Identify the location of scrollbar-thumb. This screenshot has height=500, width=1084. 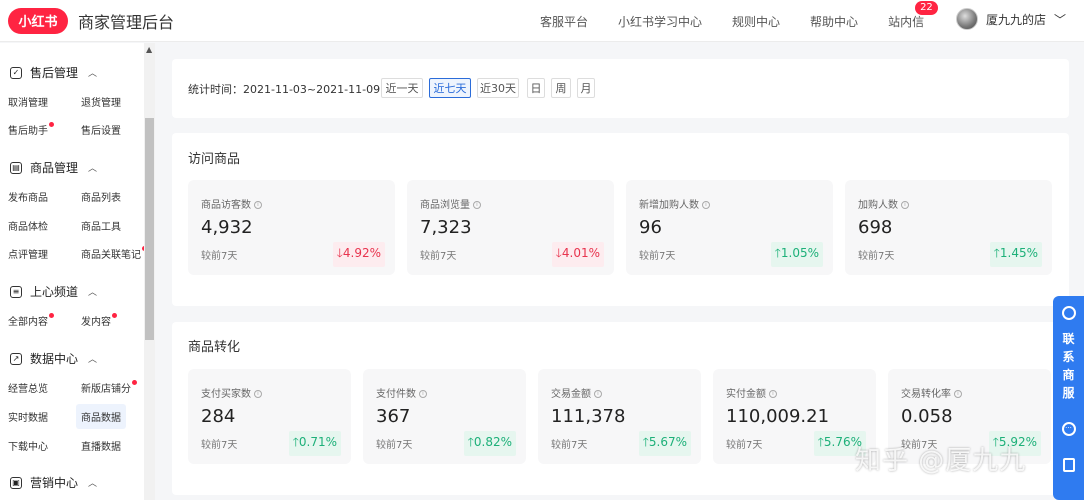
(149, 229).